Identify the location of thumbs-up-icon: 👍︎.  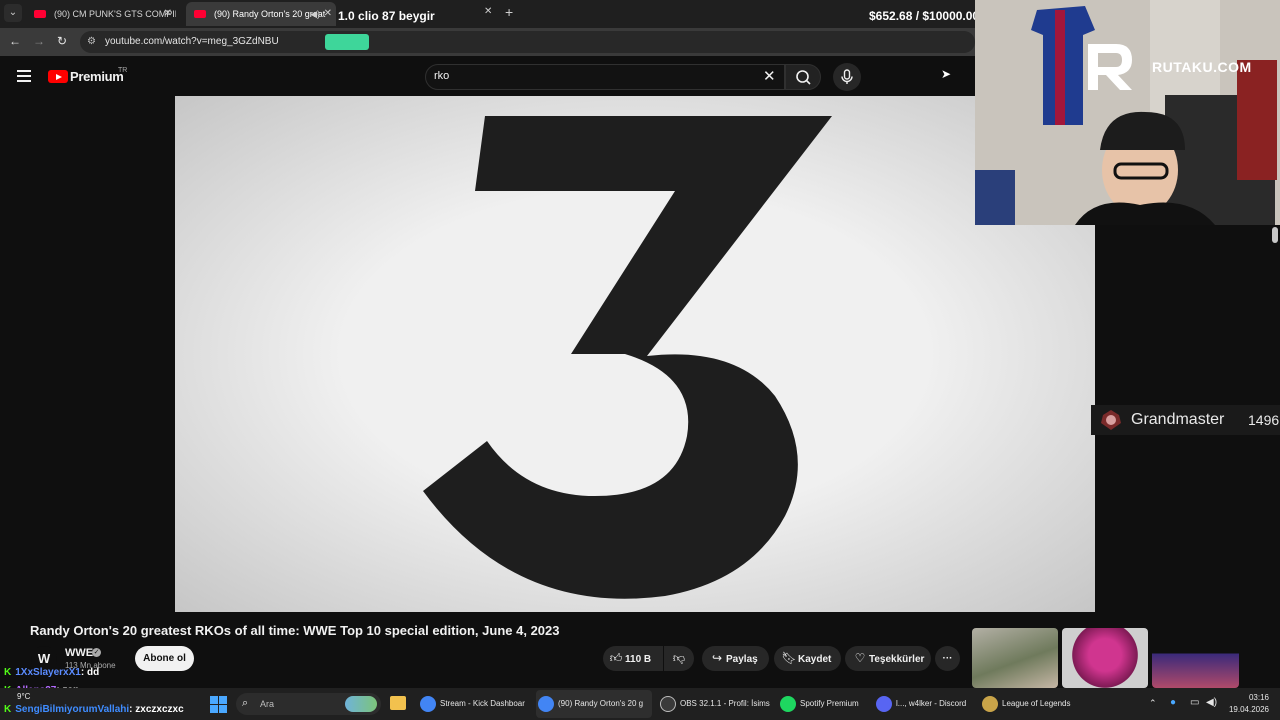
(616, 658).